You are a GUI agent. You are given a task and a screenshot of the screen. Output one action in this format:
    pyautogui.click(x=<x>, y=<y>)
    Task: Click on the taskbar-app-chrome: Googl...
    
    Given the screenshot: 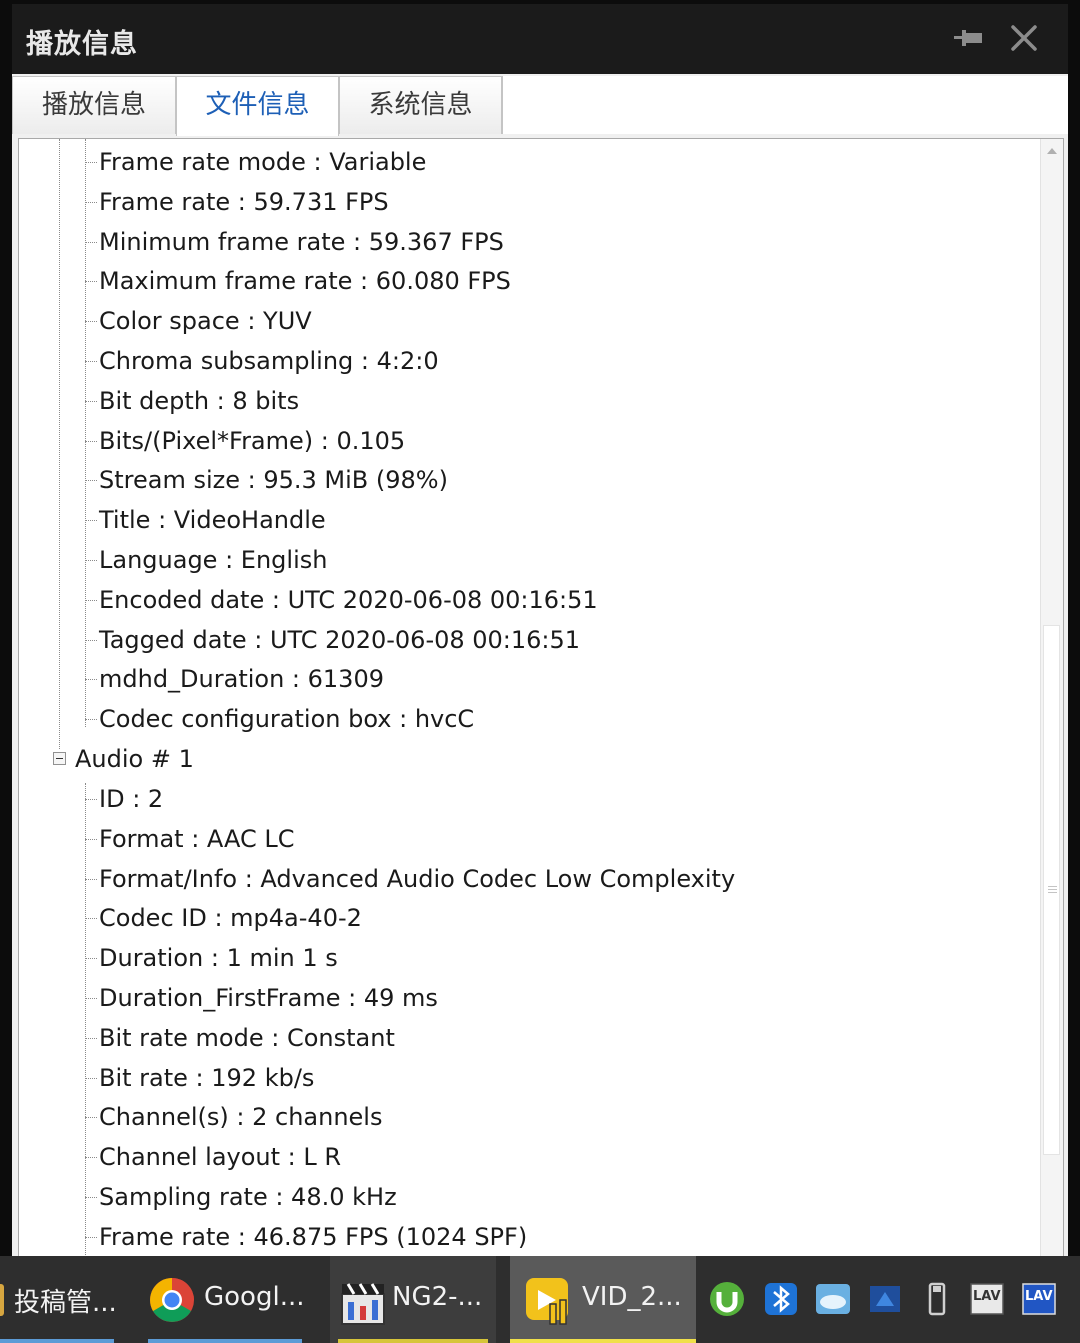 What is the action you would take?
    pyautogui.click(x=225, y=1299)
    